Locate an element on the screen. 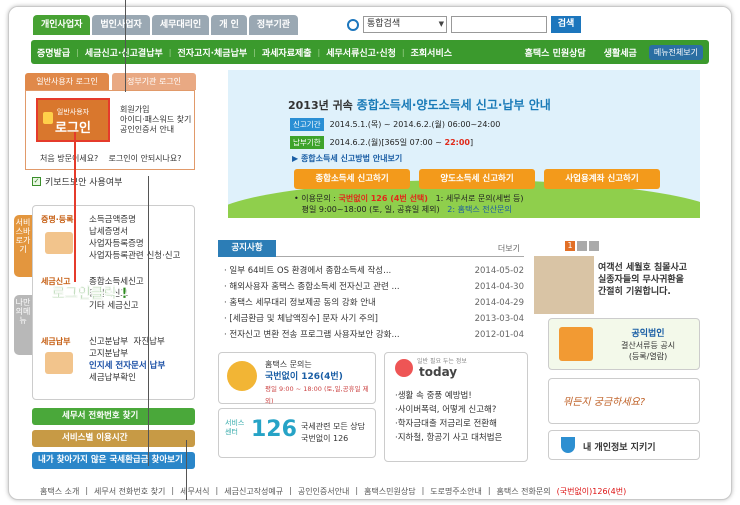 The width and height of the screenshot is (740, 505). today-item: ·지하철, 항공기 사고 대처법은 is located at coordinates (448, 438).